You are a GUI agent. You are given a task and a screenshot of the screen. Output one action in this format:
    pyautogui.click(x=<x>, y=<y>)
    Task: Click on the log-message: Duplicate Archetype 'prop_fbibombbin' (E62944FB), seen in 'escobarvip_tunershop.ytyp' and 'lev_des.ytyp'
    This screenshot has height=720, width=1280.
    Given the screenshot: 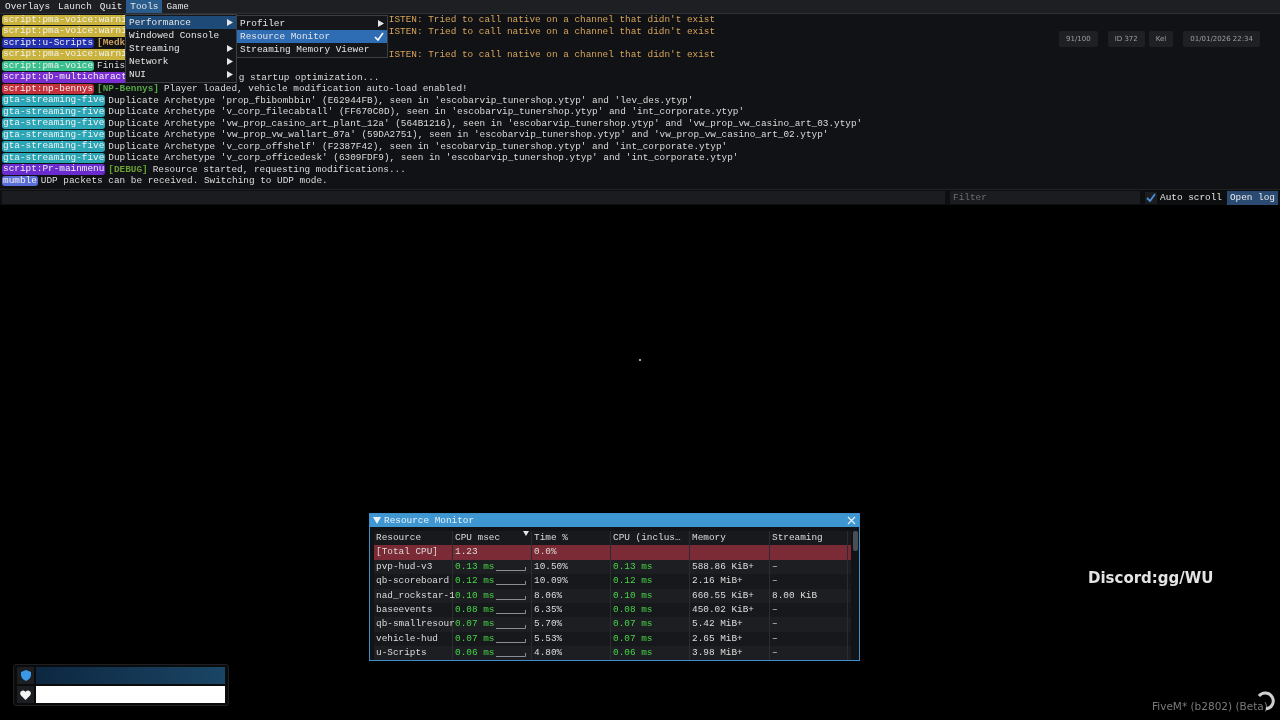 What is the action you would take?
    pyautogui.click(x=401, y=100)
    